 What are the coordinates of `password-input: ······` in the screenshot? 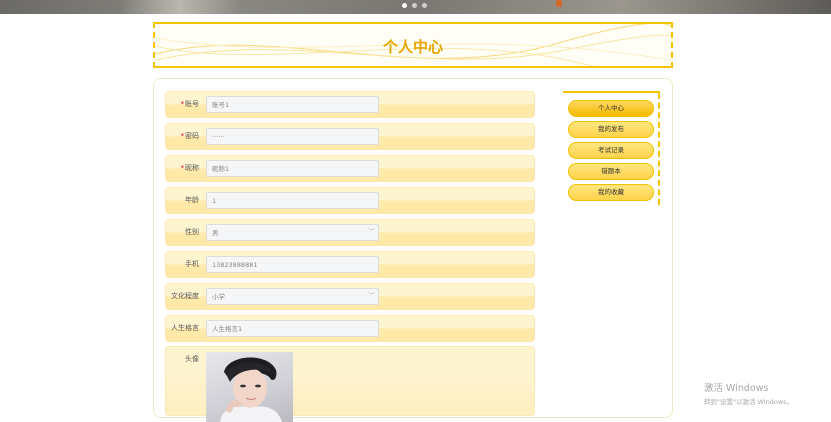 It's located at (292, 136).